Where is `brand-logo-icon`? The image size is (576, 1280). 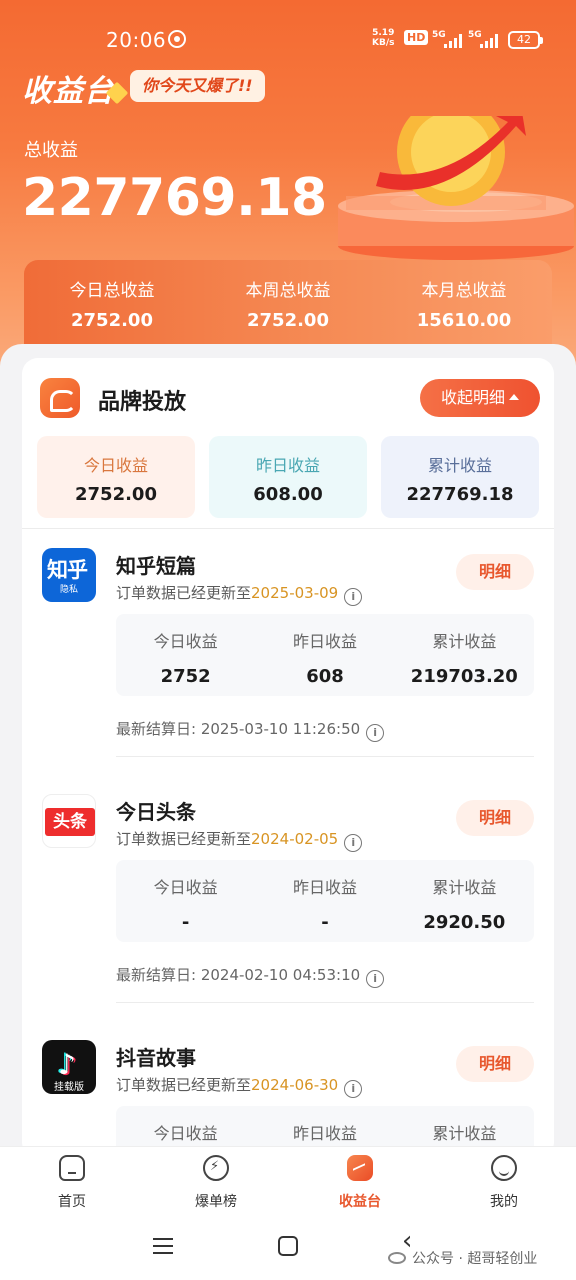
brand-logo-icon is located at coordinates (60, 398).